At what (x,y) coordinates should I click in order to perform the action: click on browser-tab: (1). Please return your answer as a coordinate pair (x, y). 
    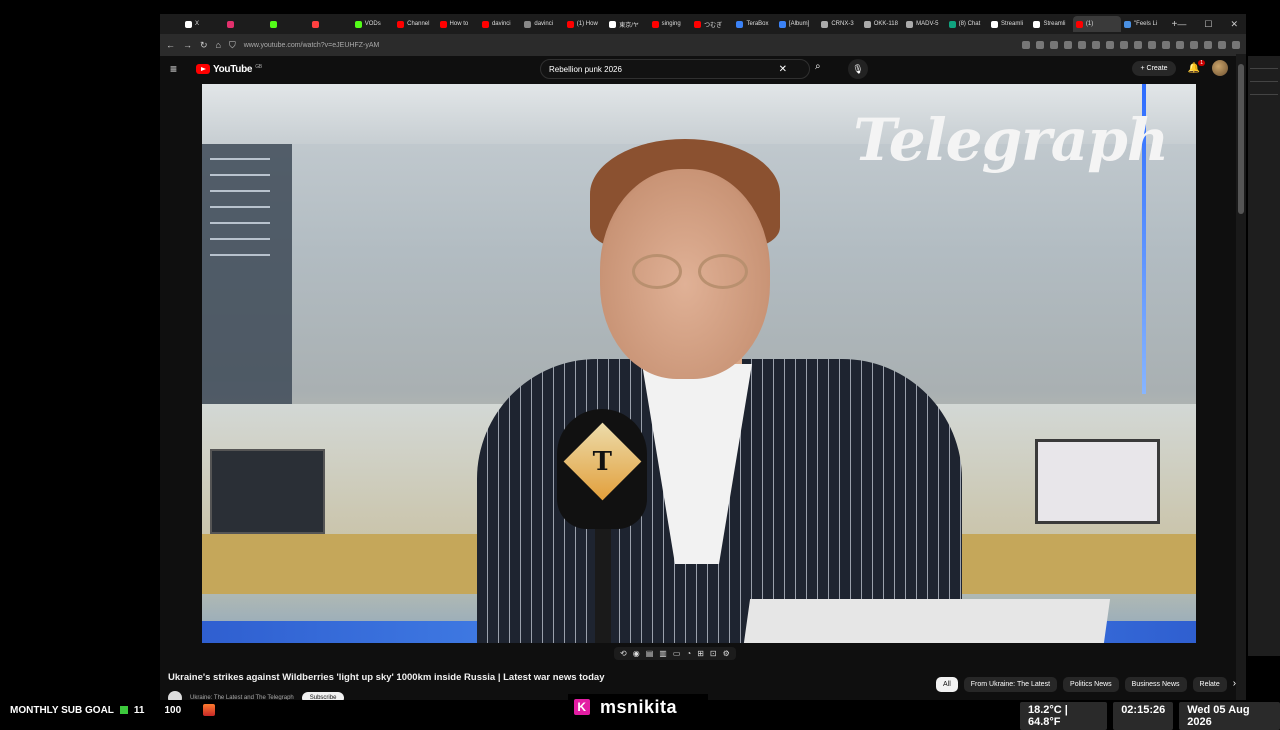
    Looking at the image, I should click on (1097, 24).